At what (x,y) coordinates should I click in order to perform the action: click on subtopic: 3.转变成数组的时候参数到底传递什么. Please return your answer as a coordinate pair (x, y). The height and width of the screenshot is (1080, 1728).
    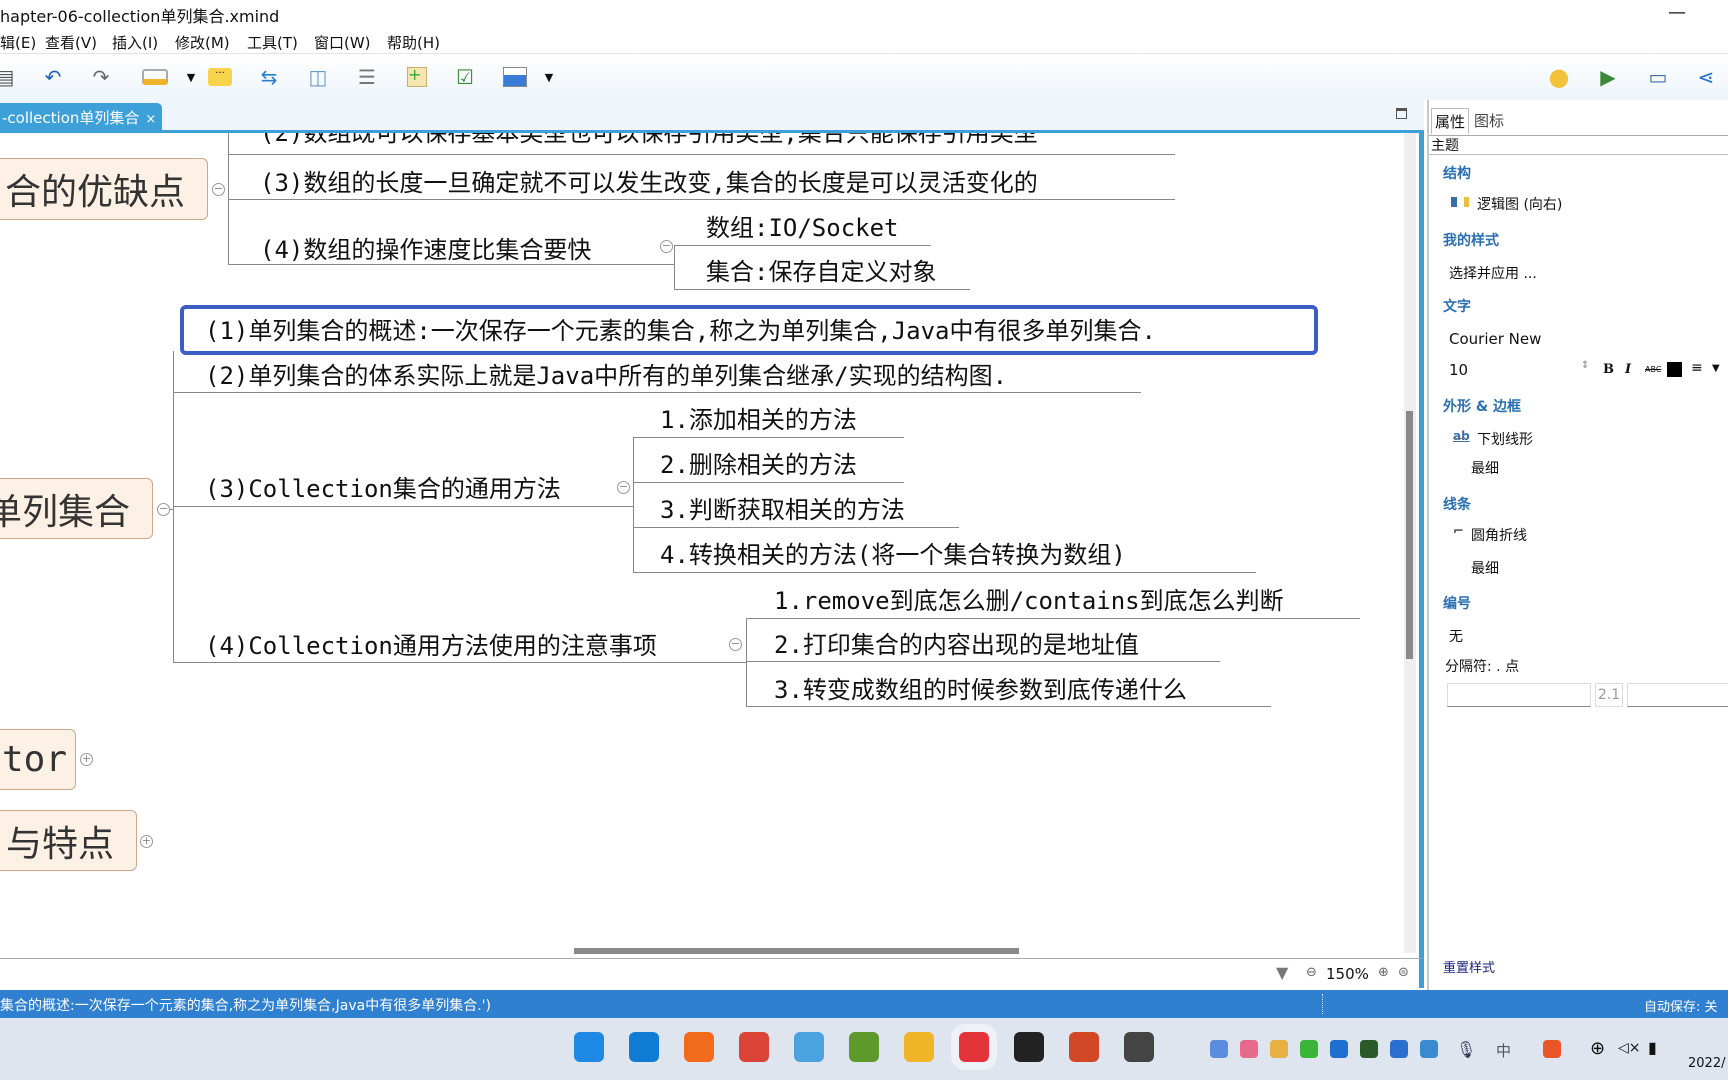
    Looking at the image, I should click on (980, 687).